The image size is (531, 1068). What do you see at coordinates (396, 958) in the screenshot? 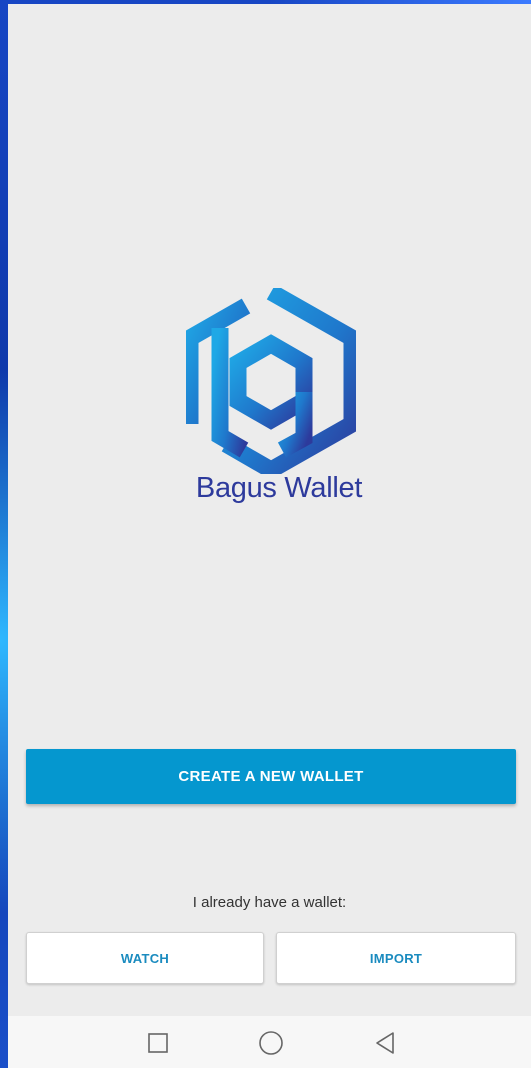
I see `import-button: IMPORT` at bounding box center [396, 958].